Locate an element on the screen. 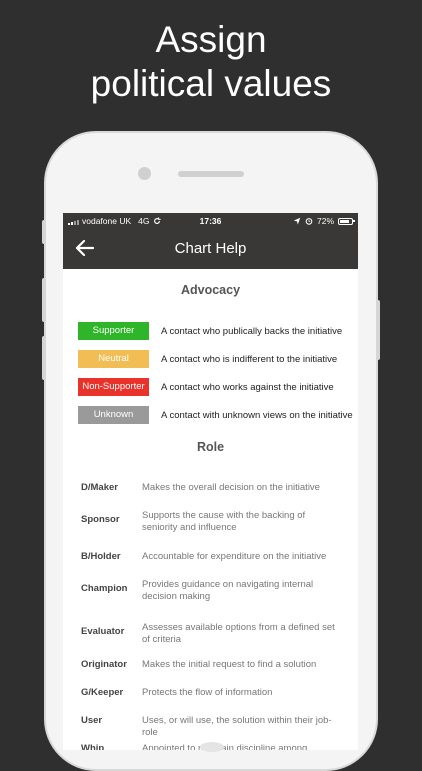 This screenshot has height=771, width=422. battery-percentage: 72% is located at coordinates (325, 221).